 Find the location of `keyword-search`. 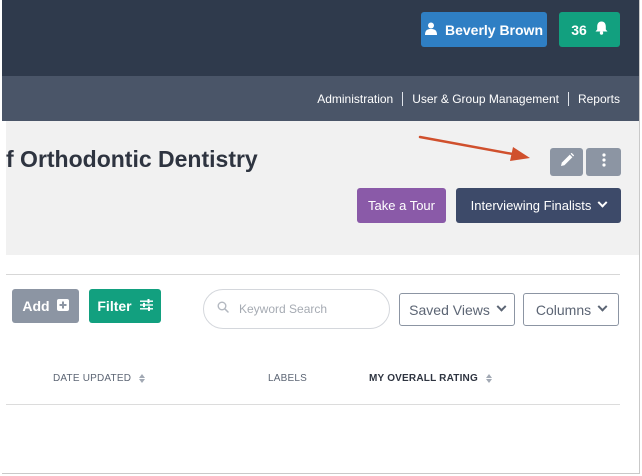

keyword-search is located at coordinates (296, 309).